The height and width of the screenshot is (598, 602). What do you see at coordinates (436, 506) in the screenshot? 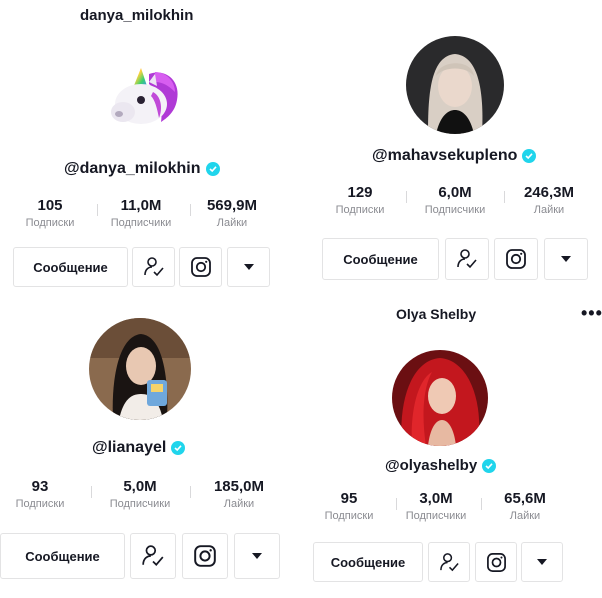
I see `stat-followers: 3,0M Подписчики` at bounding box center [436, 506].